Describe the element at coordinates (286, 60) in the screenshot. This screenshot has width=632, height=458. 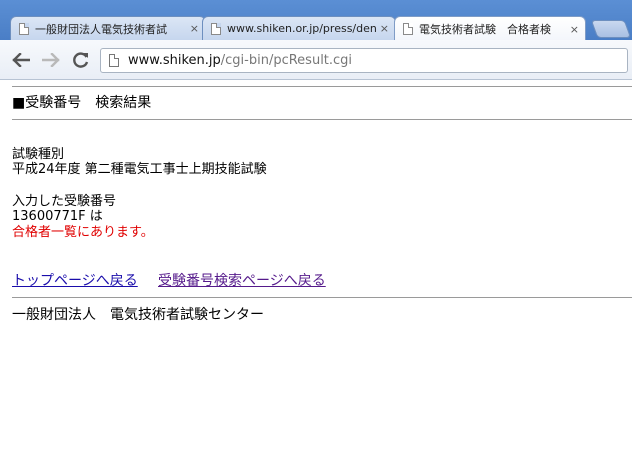
I see `url-path: /cgi-bin/pcResult.cgi` at that location.